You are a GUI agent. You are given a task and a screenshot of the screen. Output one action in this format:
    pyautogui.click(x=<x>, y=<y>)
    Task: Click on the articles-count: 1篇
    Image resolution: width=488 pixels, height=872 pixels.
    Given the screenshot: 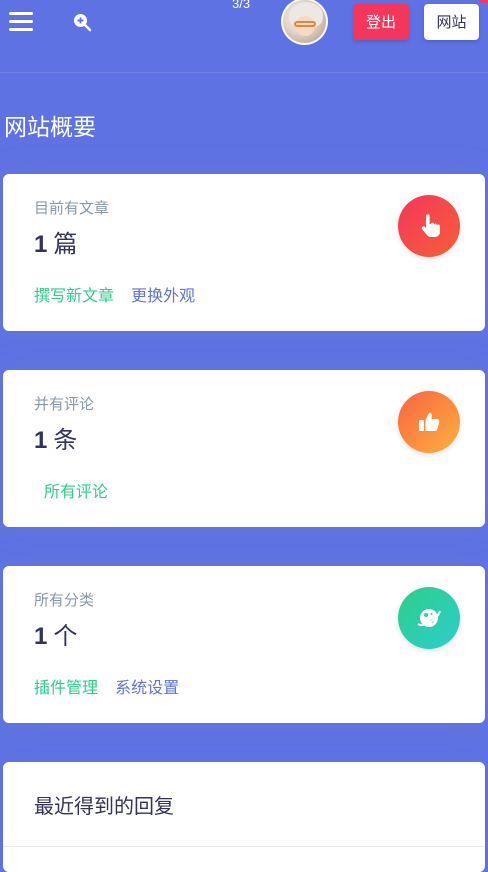 What is the action you would take?
    pyautogui.click(x=55, y=241)
    